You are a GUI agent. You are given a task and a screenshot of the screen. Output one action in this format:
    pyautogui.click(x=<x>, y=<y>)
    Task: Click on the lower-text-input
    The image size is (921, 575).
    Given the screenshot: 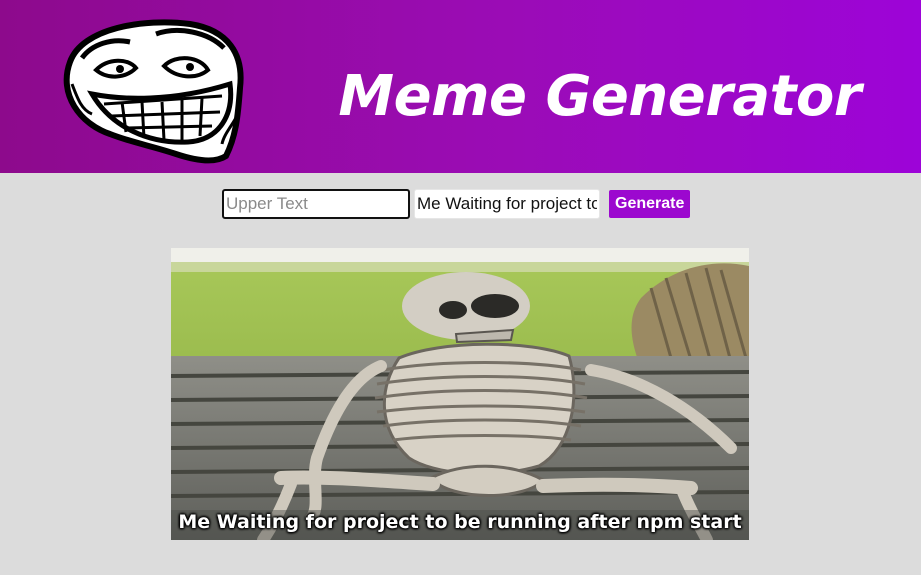 What is the action you would take?
    pyautogui.click(x=507, y=204)
    